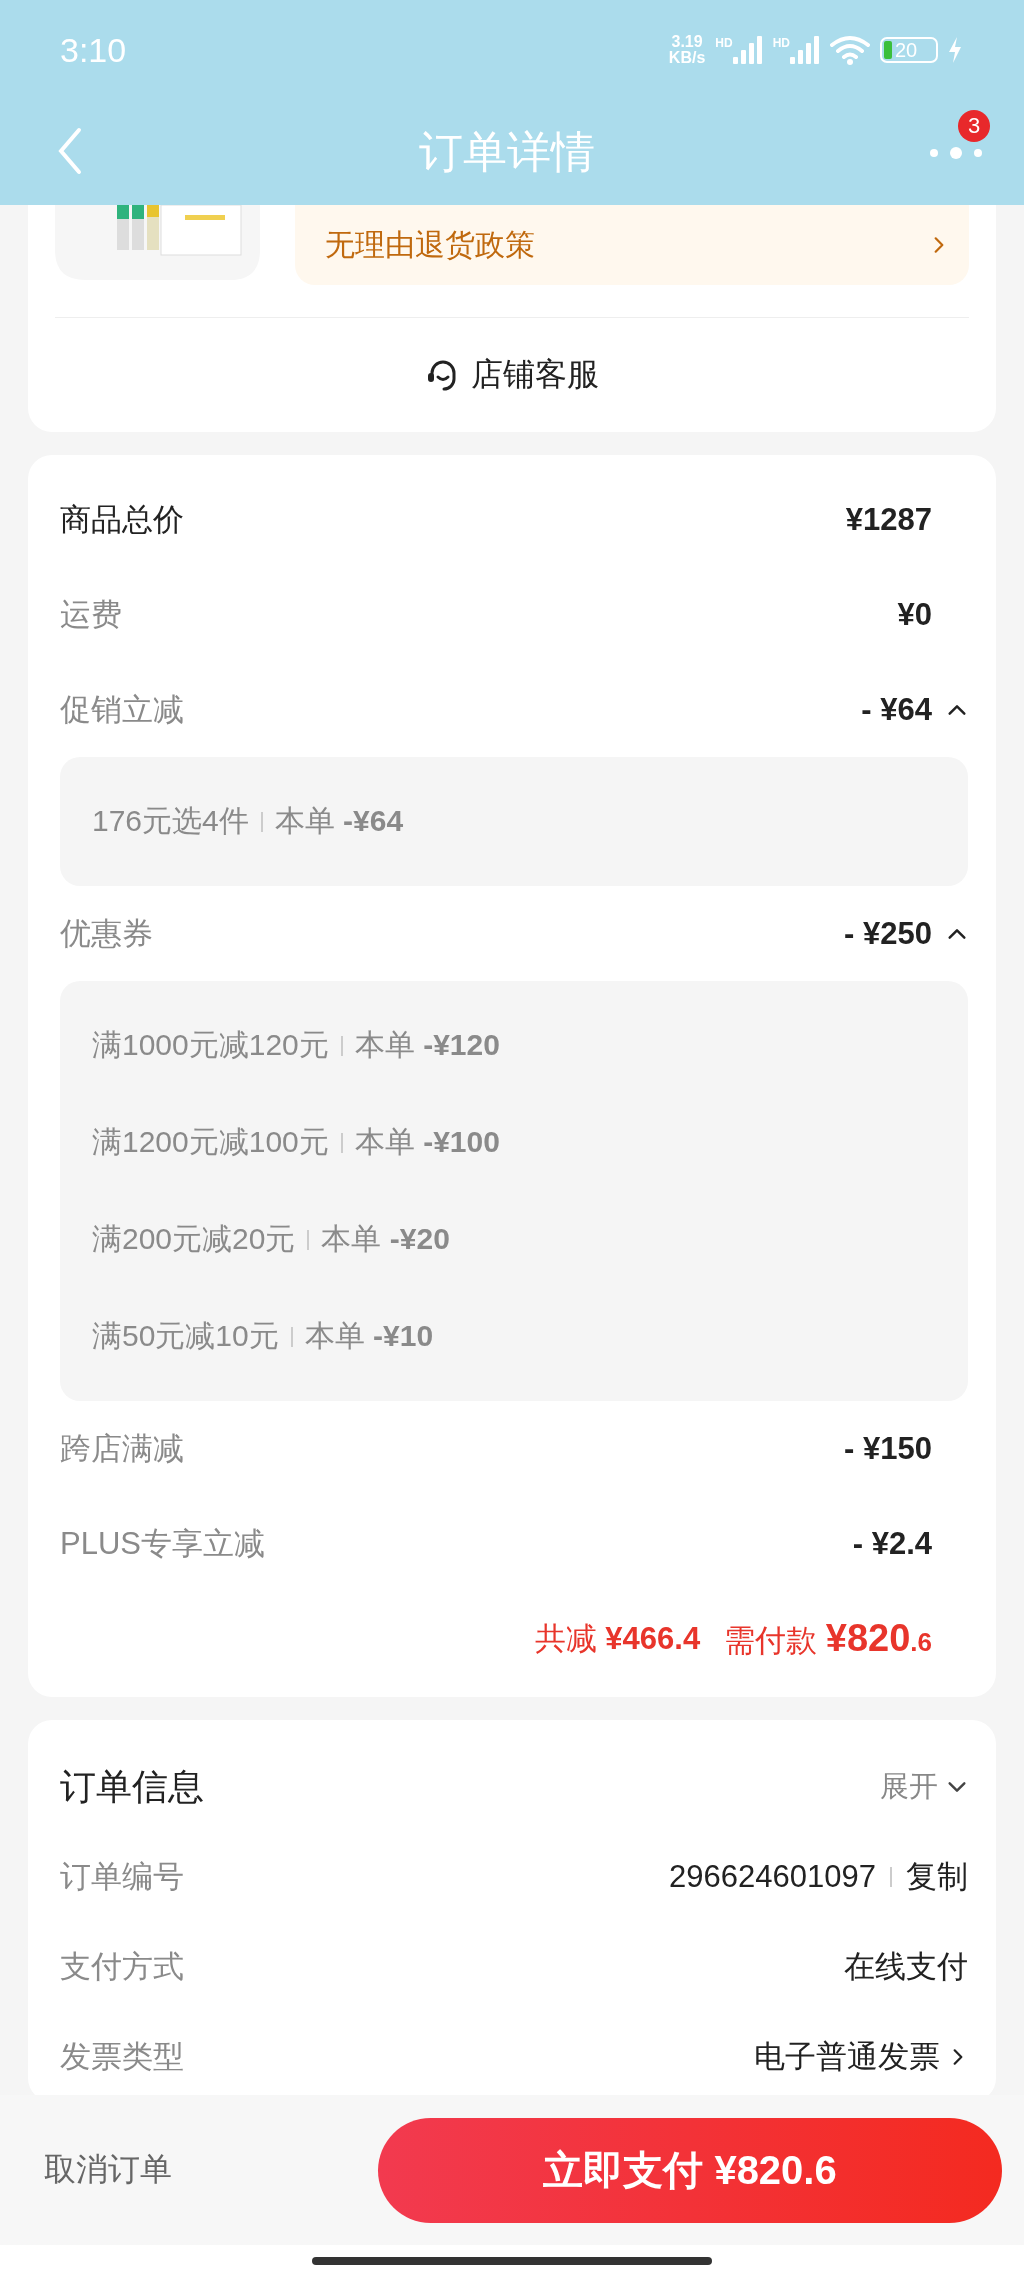 The image size is (1024, 2276). Describe the element at coordinates (122, 519) in the screenshot. I see `price-label: 商品总价` at that location.